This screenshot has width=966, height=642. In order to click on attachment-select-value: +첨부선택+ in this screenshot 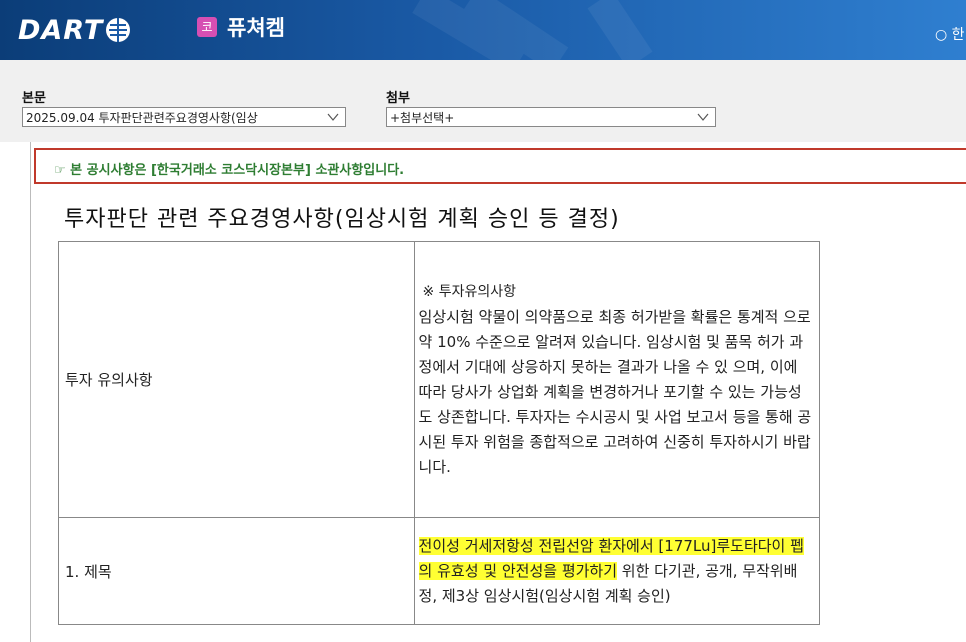, I will do `click(422, 118)`.